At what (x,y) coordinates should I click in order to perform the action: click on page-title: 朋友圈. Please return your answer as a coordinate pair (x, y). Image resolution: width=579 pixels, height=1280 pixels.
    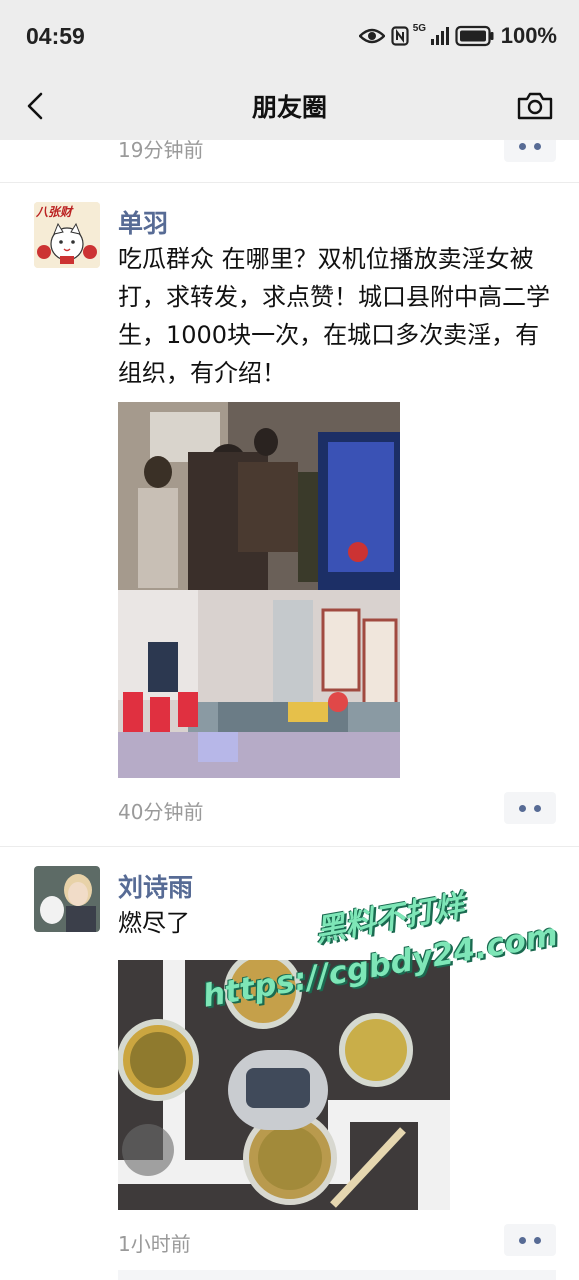
    Looking at the image, I should click on (289, 107).